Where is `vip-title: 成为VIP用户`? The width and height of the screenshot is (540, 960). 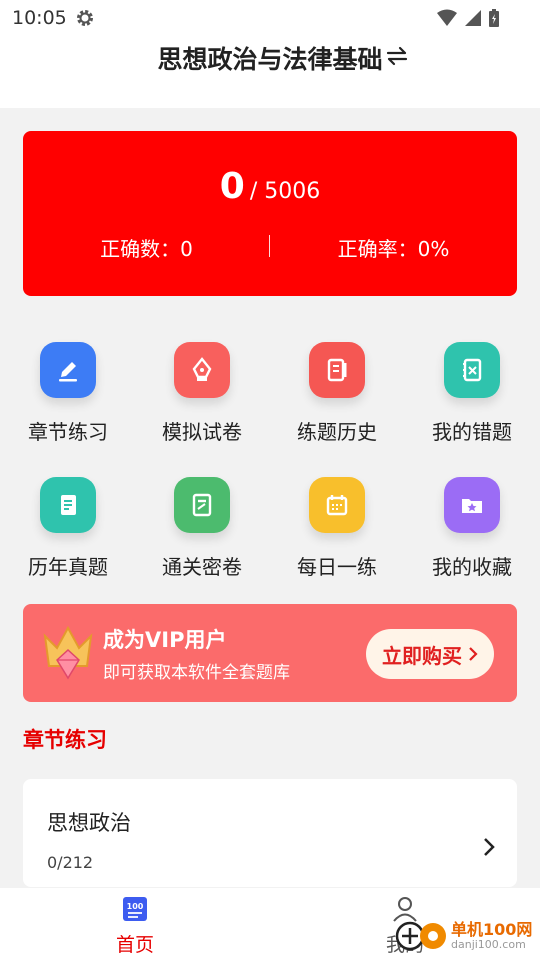
vip-title: 成为VIP用户 is located at coordinates (165, 640).